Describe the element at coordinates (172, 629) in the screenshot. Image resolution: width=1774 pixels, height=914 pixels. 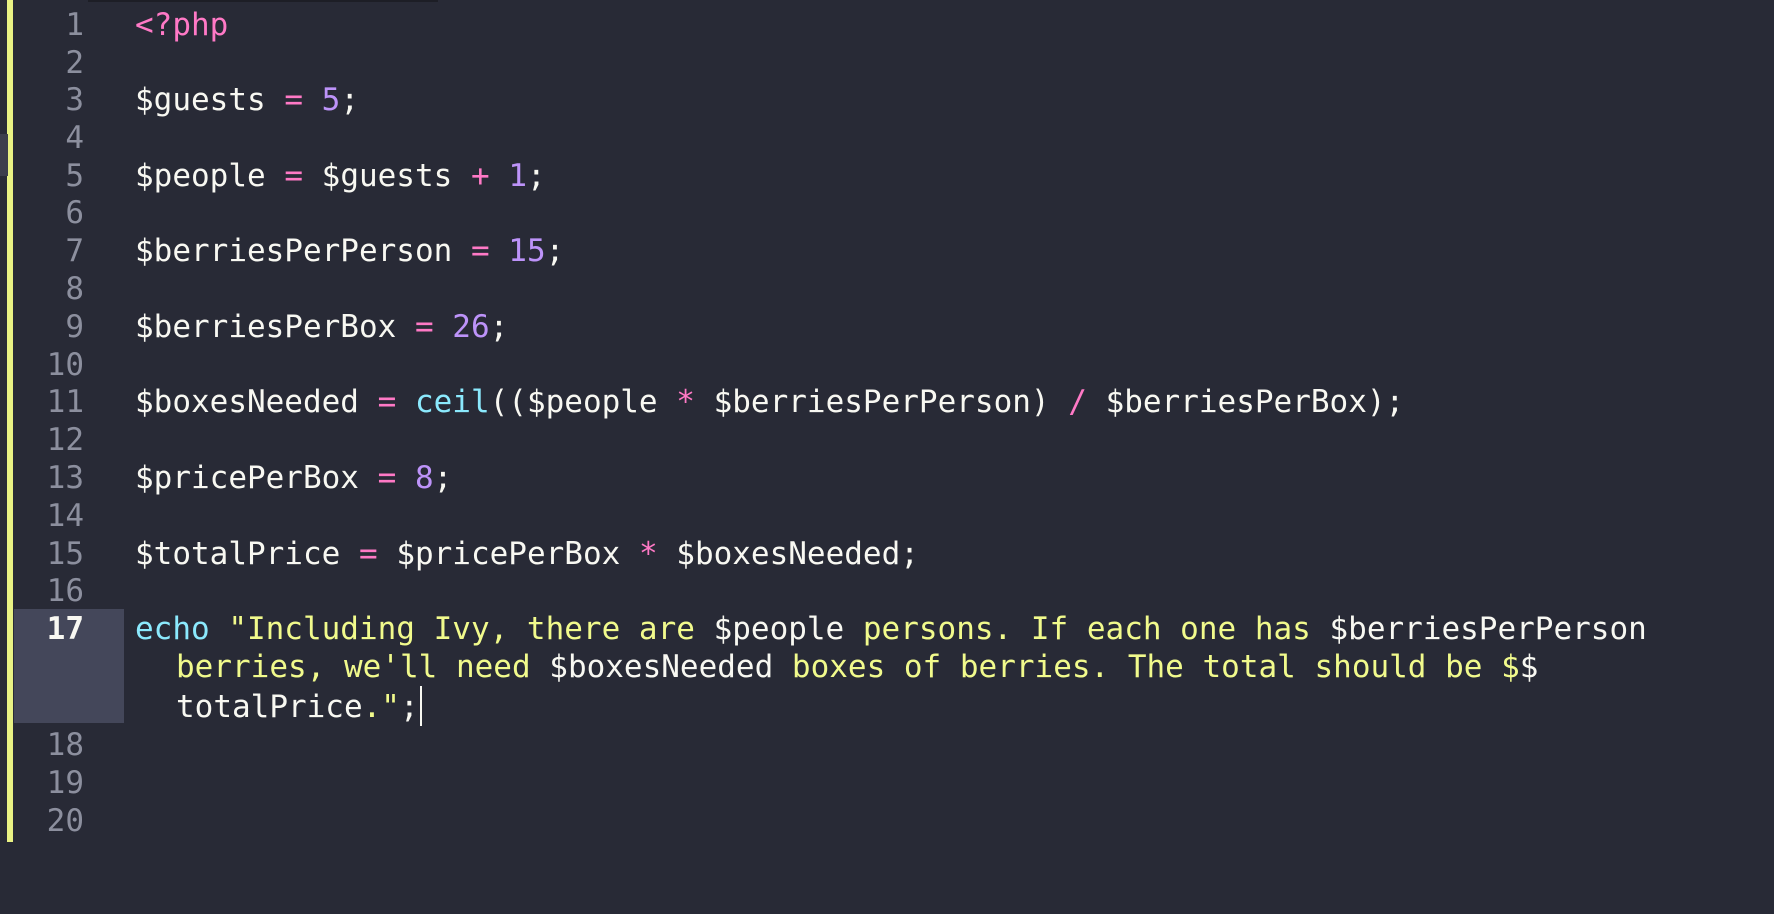
I see `echo-keyword: echo` at that location.